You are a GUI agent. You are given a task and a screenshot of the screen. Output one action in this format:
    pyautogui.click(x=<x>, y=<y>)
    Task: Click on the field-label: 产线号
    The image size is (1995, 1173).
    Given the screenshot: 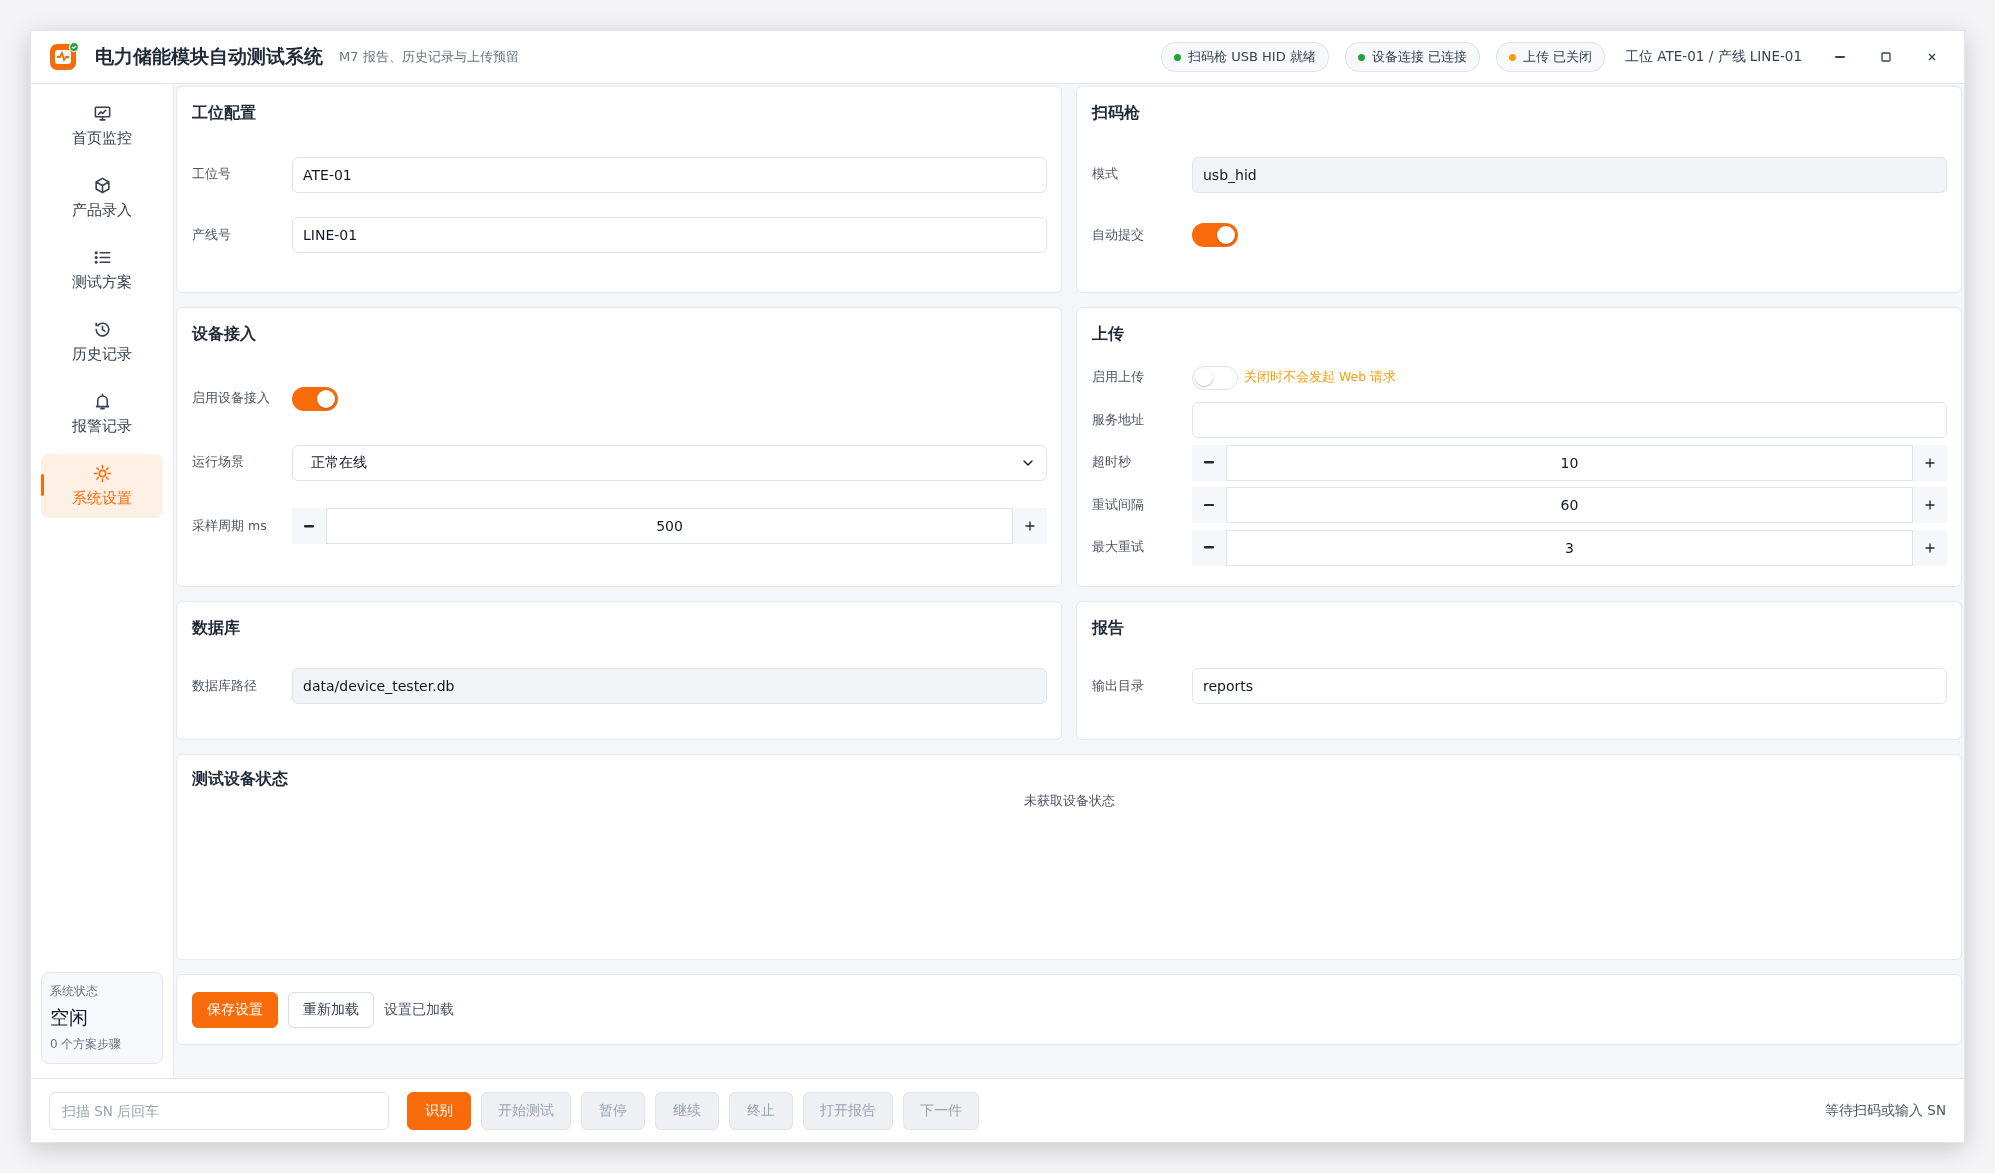 What is the action you would take?
    pyautogui.click(x=212, y=235)
    